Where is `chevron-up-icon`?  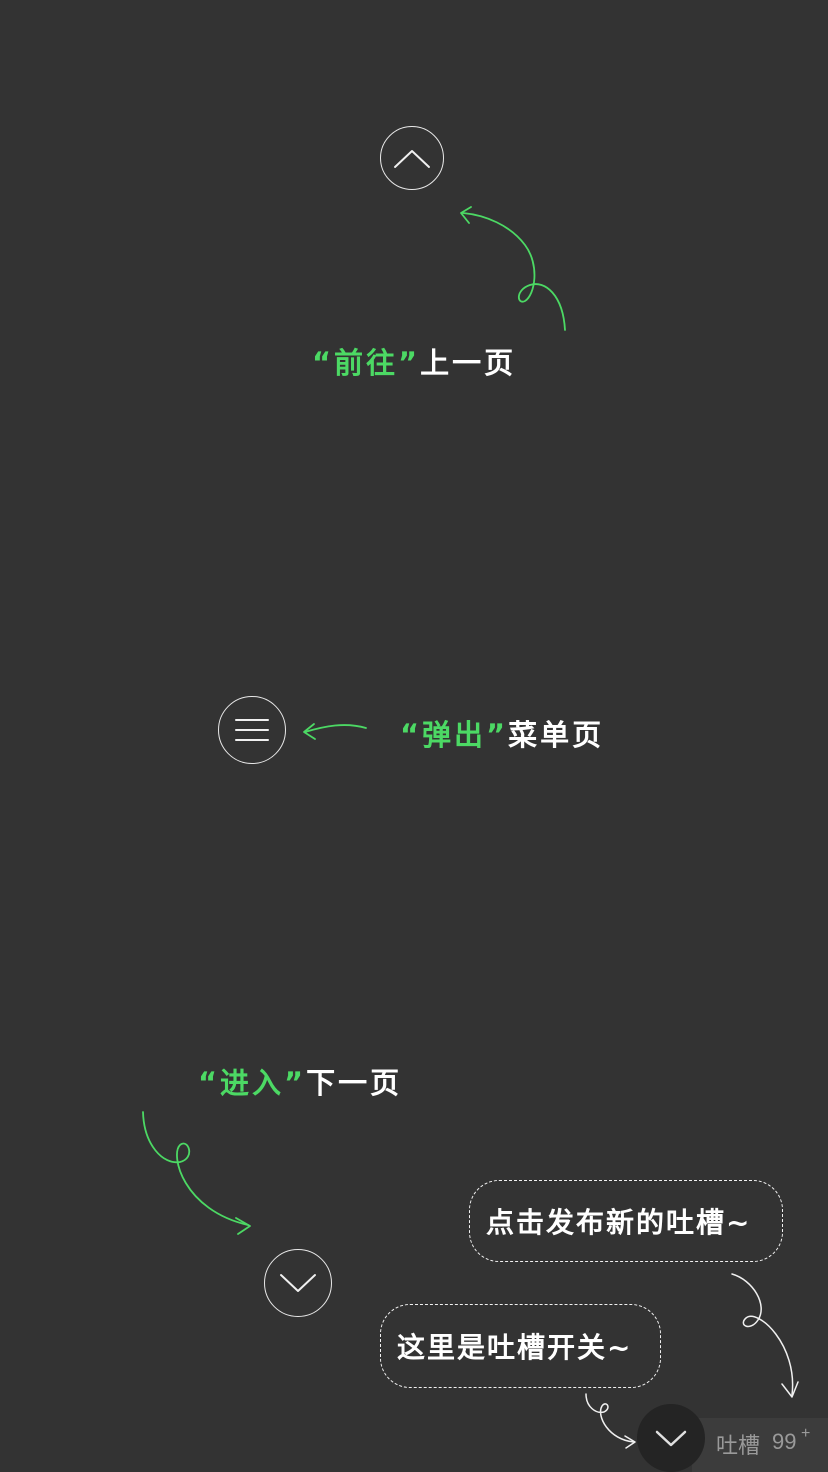
chevron-up-icon is located at coordinates (412, 159).